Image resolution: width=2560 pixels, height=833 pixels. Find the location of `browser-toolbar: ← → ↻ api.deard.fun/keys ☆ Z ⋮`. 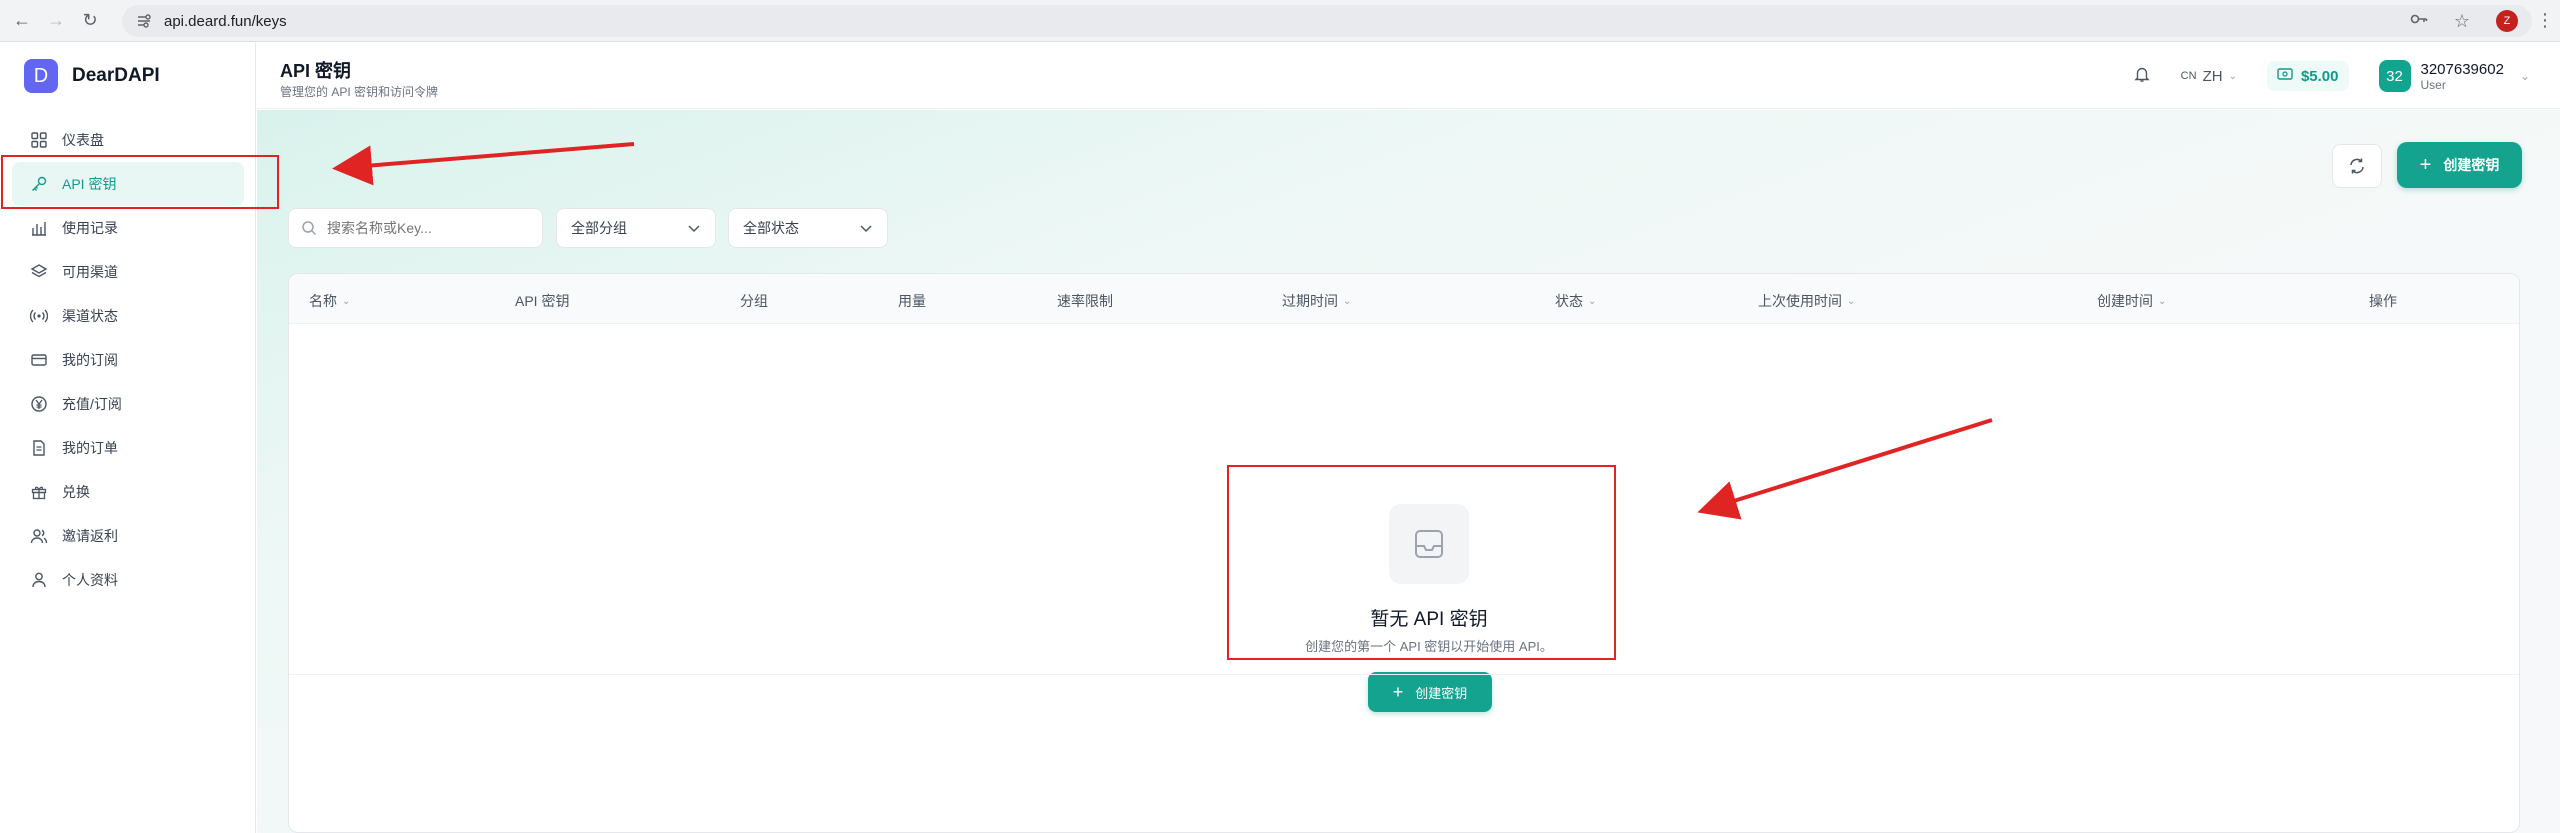

browser-toolbar: ← → ↻ api.deard.fun/keys ☆ Z ⋮ is located at coordinates (1280, 21).